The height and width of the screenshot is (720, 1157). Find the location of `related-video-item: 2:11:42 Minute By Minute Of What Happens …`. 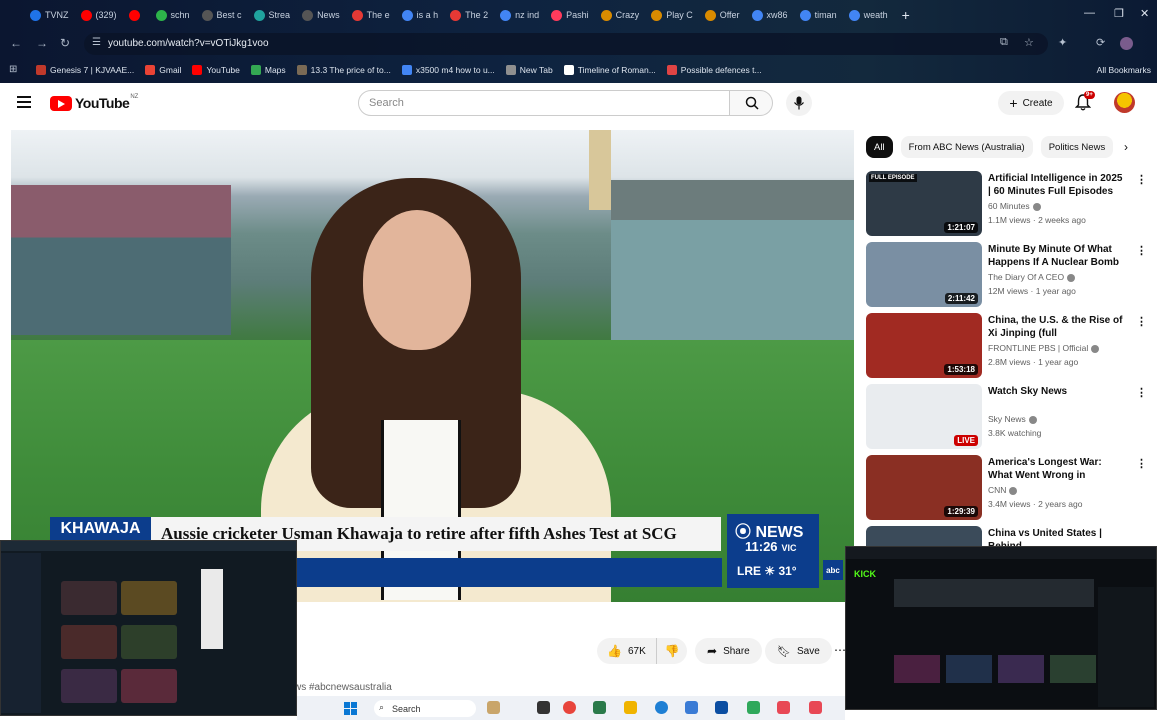

related-video-item: 2:11:42 Minute By Minute Of What Happens … is located at coordinates (1006, 275).